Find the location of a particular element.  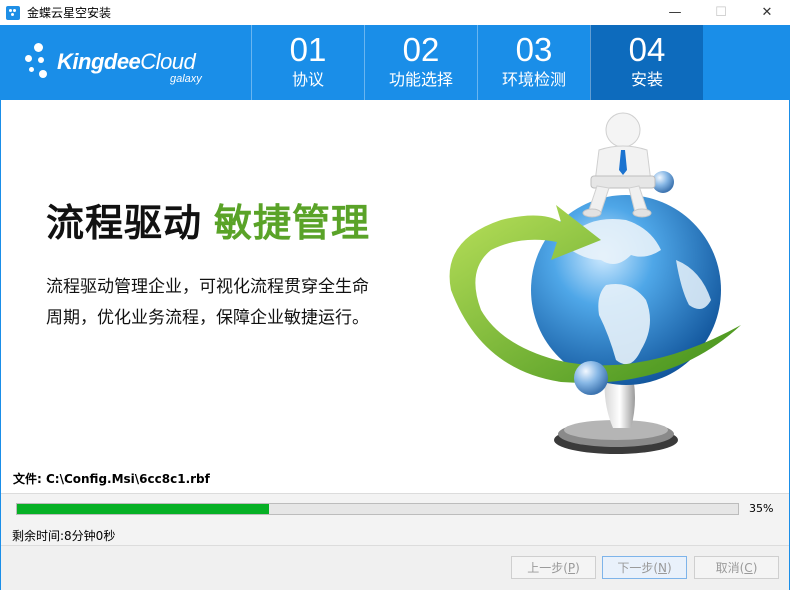

headline-primary: 流程驱动 is located at coordinates (124, 223).